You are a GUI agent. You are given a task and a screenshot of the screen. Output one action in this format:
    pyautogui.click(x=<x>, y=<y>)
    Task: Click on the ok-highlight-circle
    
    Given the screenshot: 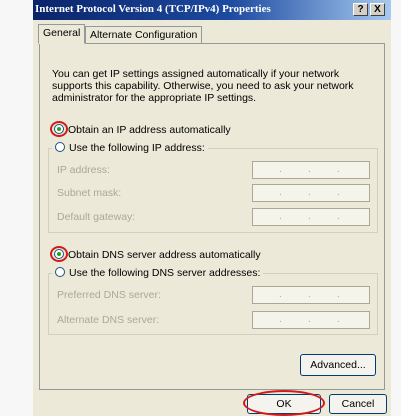 What is the action you would take?
    pyautogui.click(x=284, y=403)
    